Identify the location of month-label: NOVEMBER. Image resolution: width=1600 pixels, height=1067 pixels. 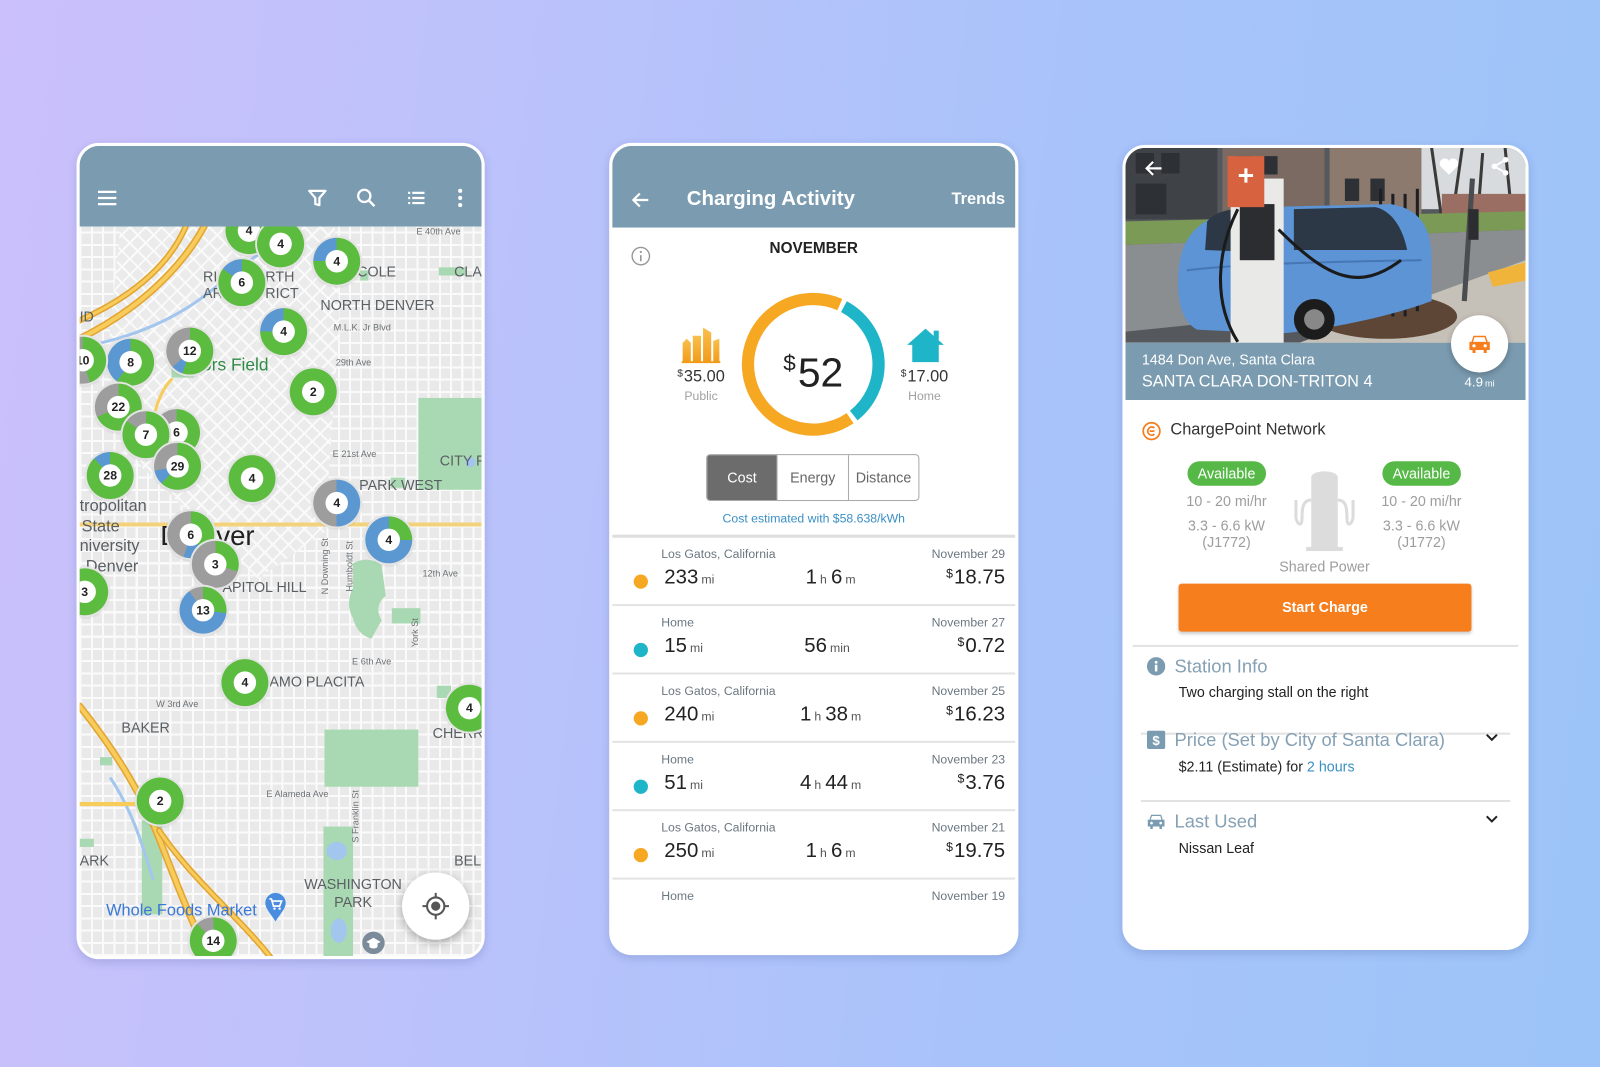
(814, 248).